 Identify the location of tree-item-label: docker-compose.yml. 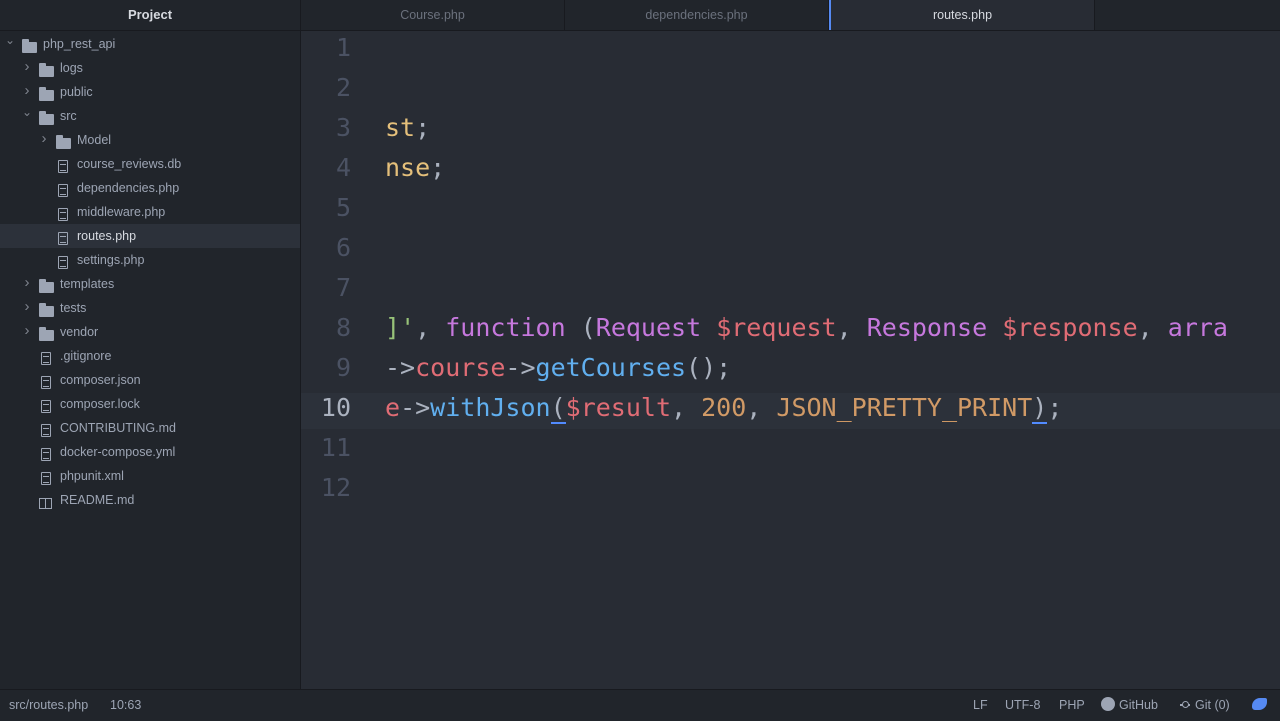
(118, 452).